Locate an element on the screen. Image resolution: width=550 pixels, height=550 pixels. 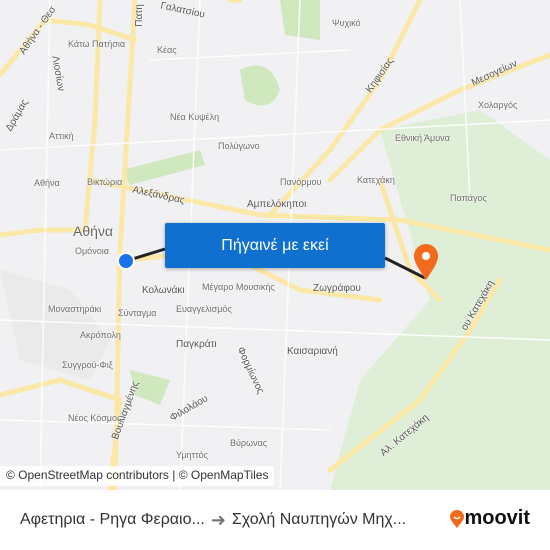
map-label: Κέας is located at coordinates (167, 50).